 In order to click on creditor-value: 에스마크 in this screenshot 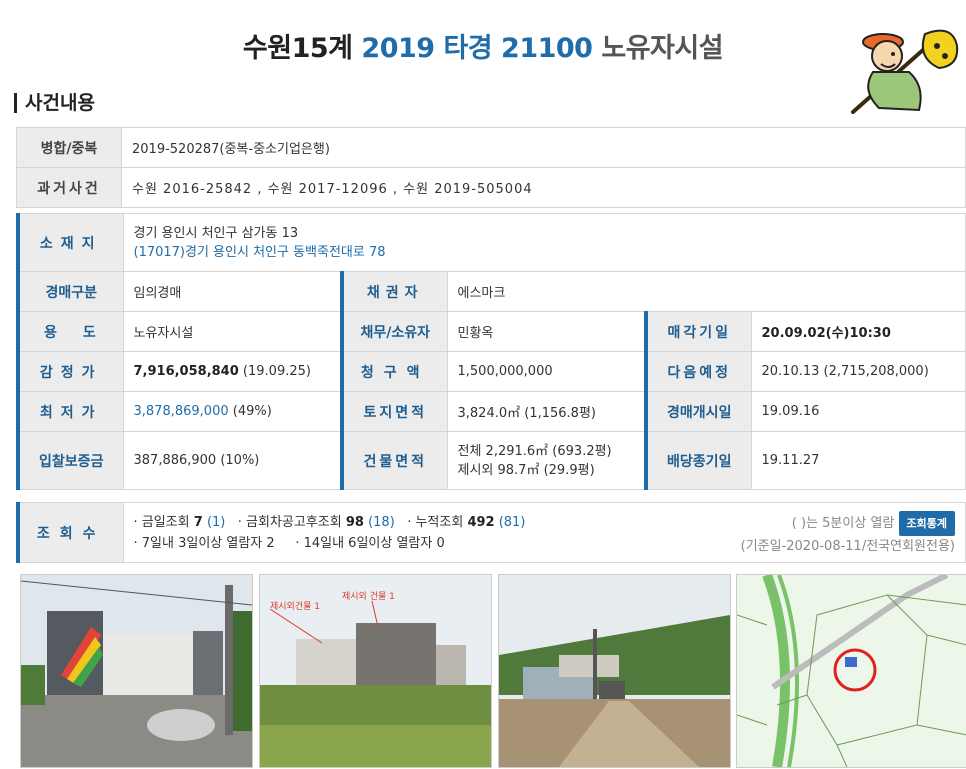, I will do `click(706, 291)`.